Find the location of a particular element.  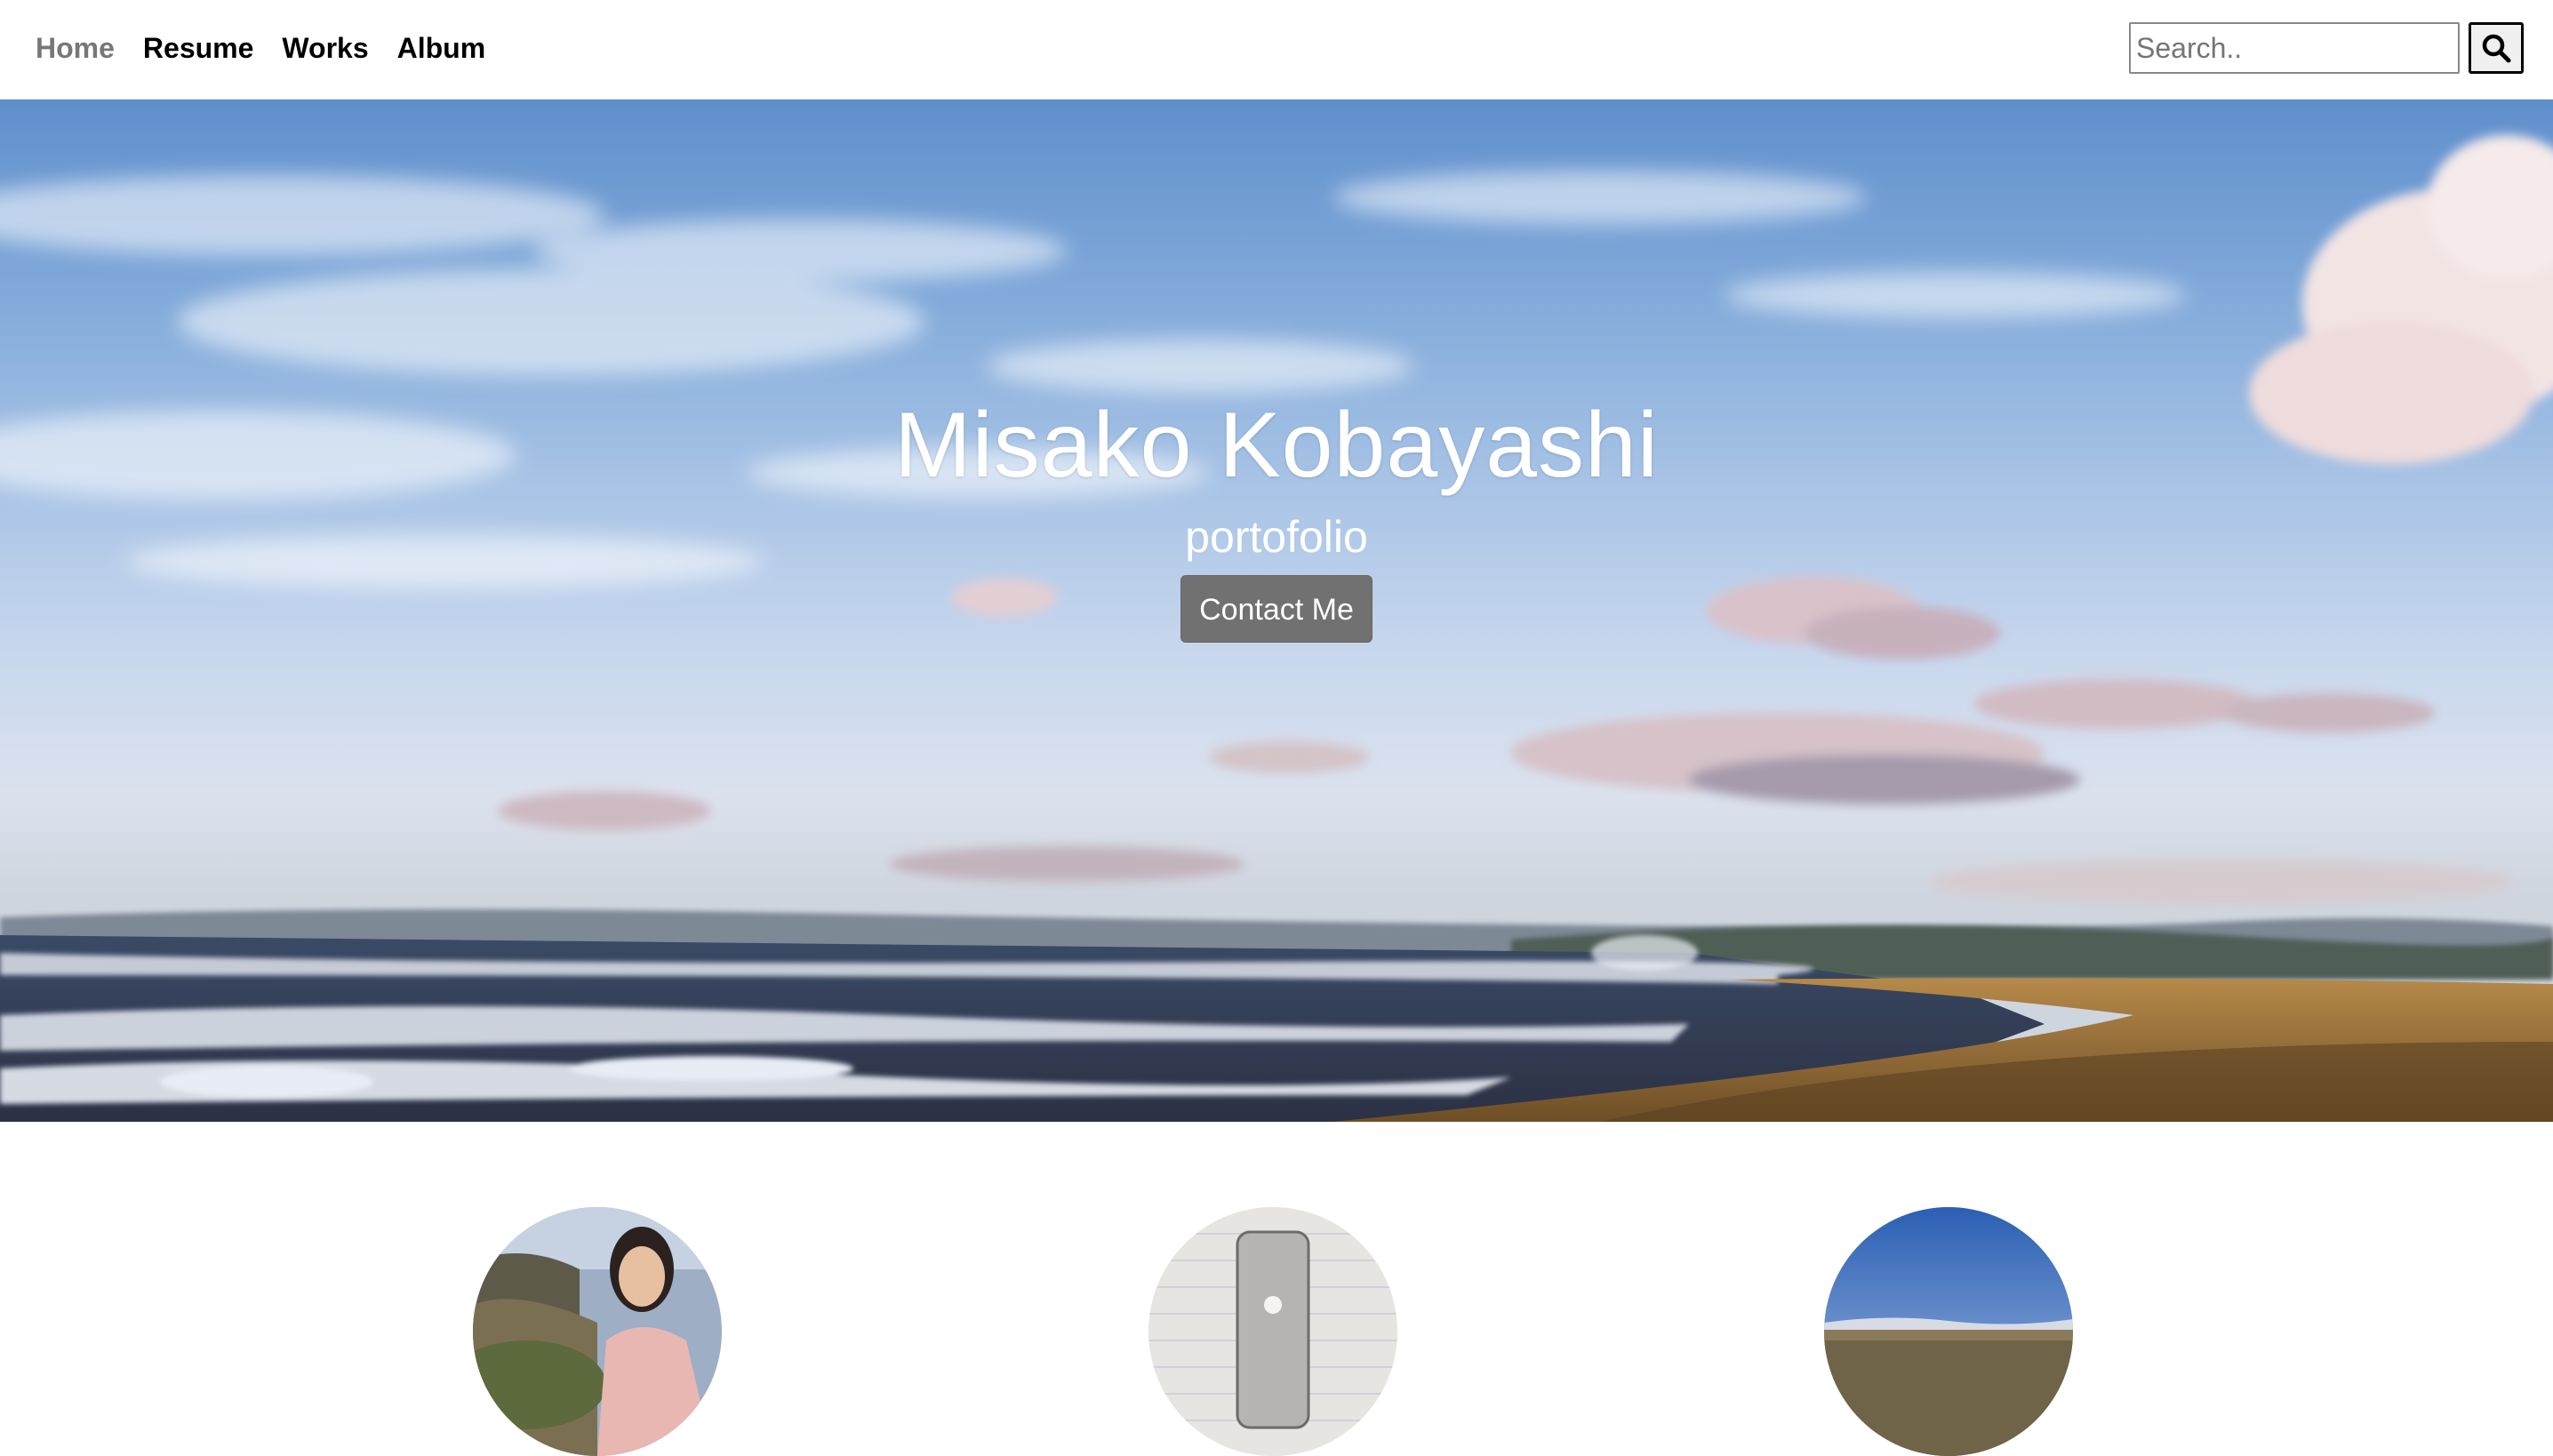

search-input is located at coordinates (2294, 48).